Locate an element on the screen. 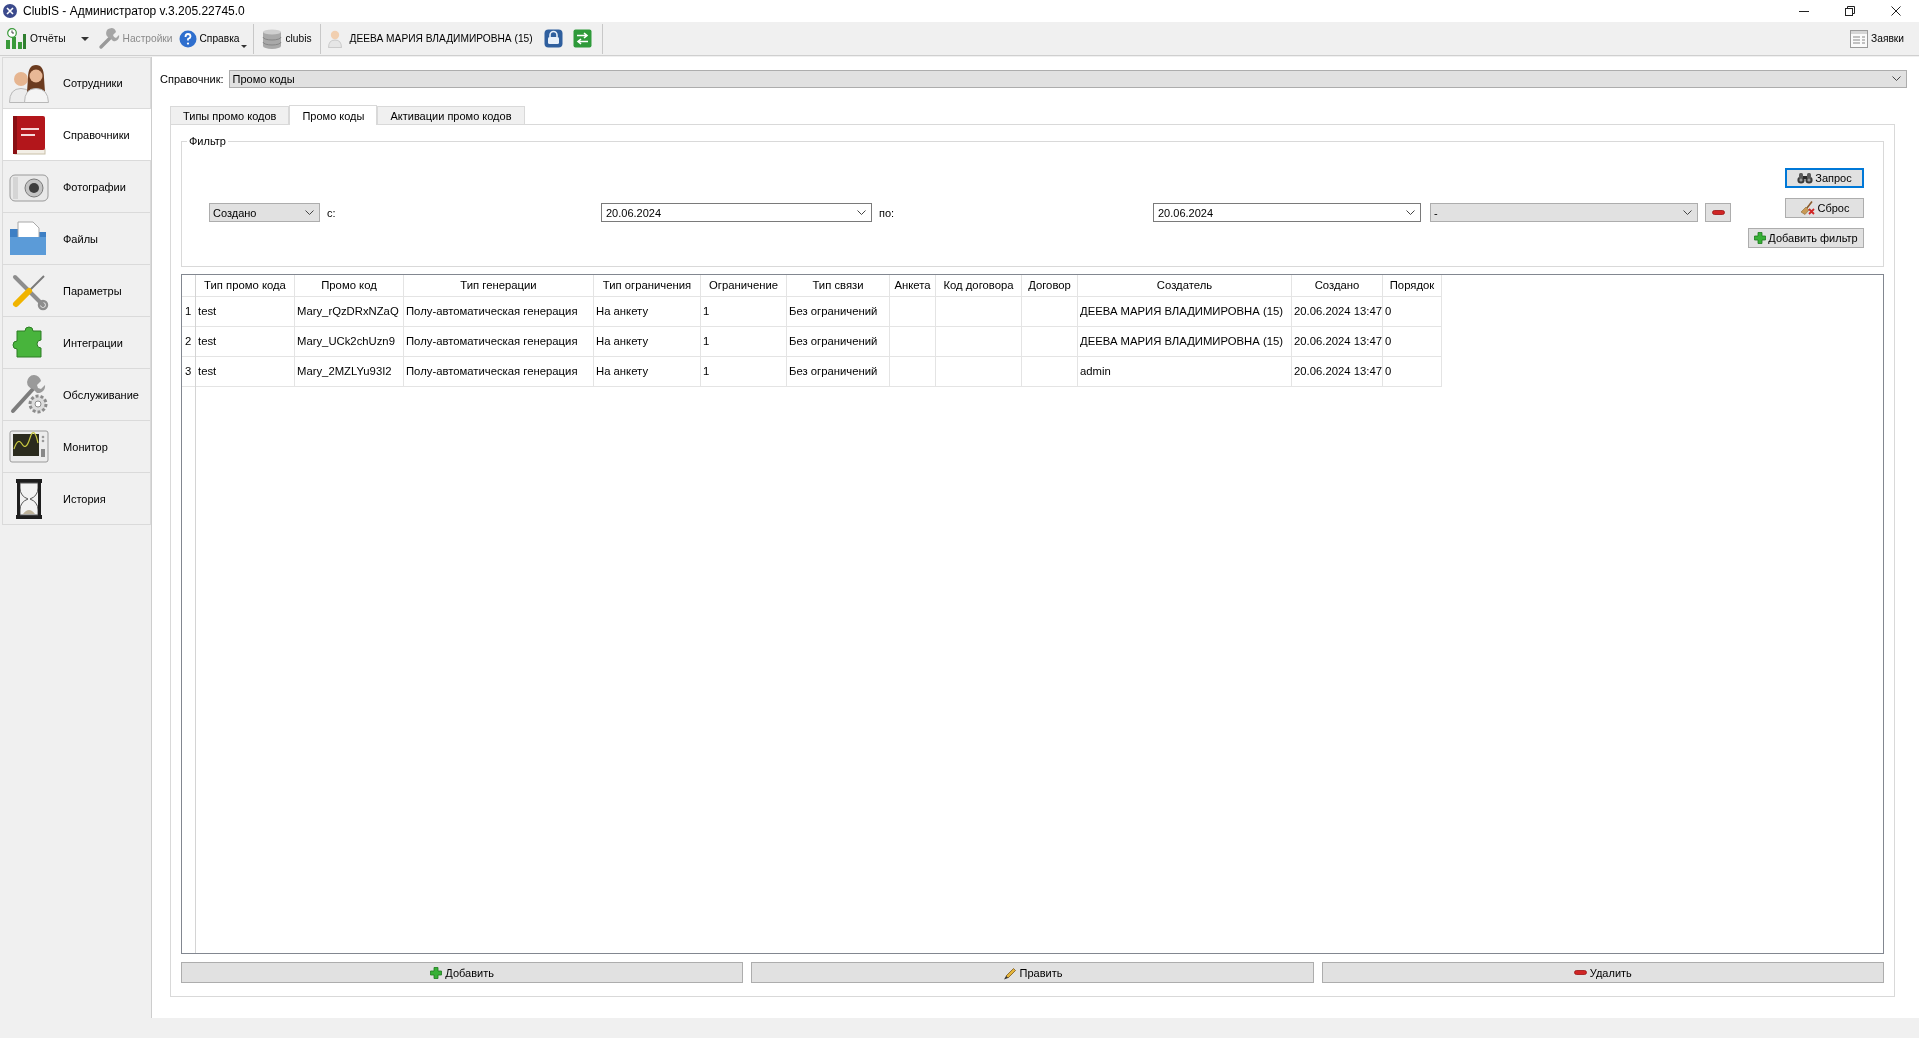 Image resolution: width=1919 pixels, height=1038 pixels. toolbar-button: Заявки is located at coordinates (1877, 38).